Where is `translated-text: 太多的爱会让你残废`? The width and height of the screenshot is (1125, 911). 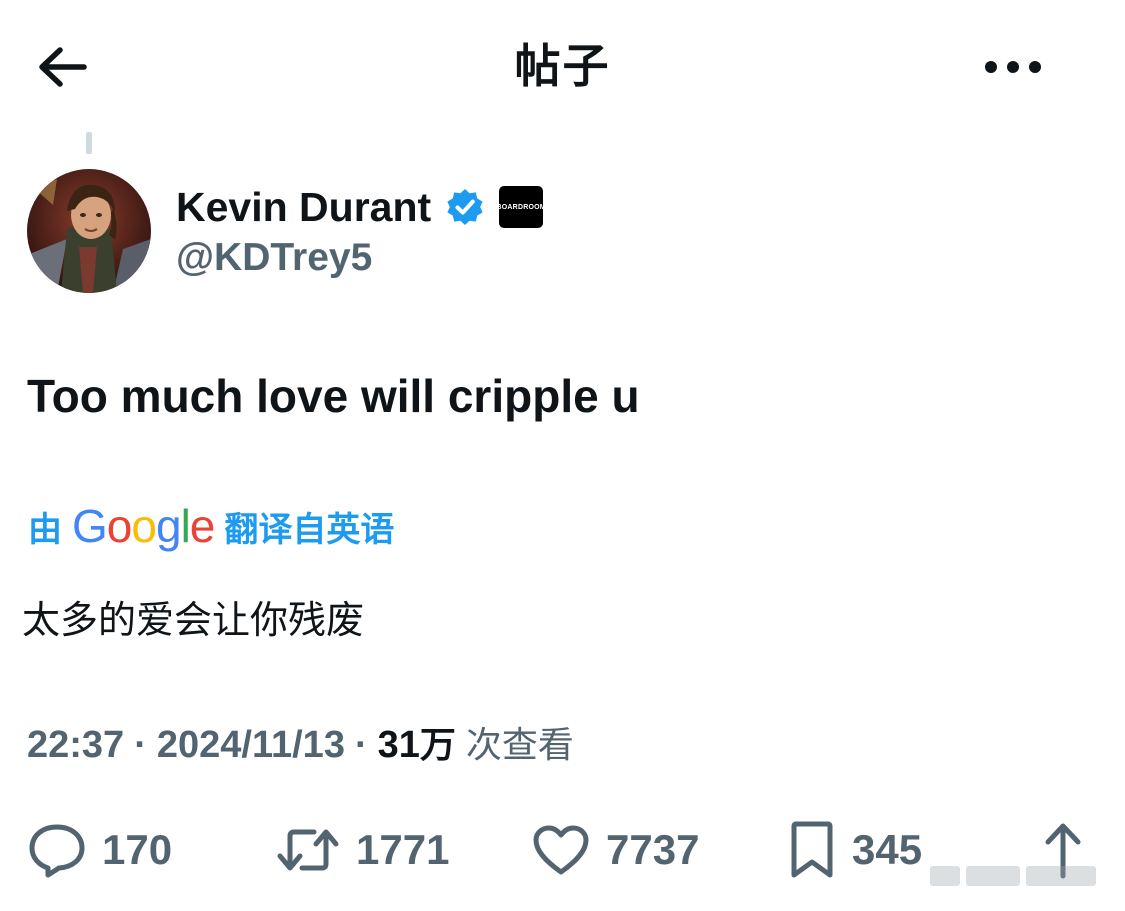 translated-text: 太多的爱会让你残废 is located at coordinates (193, 620).